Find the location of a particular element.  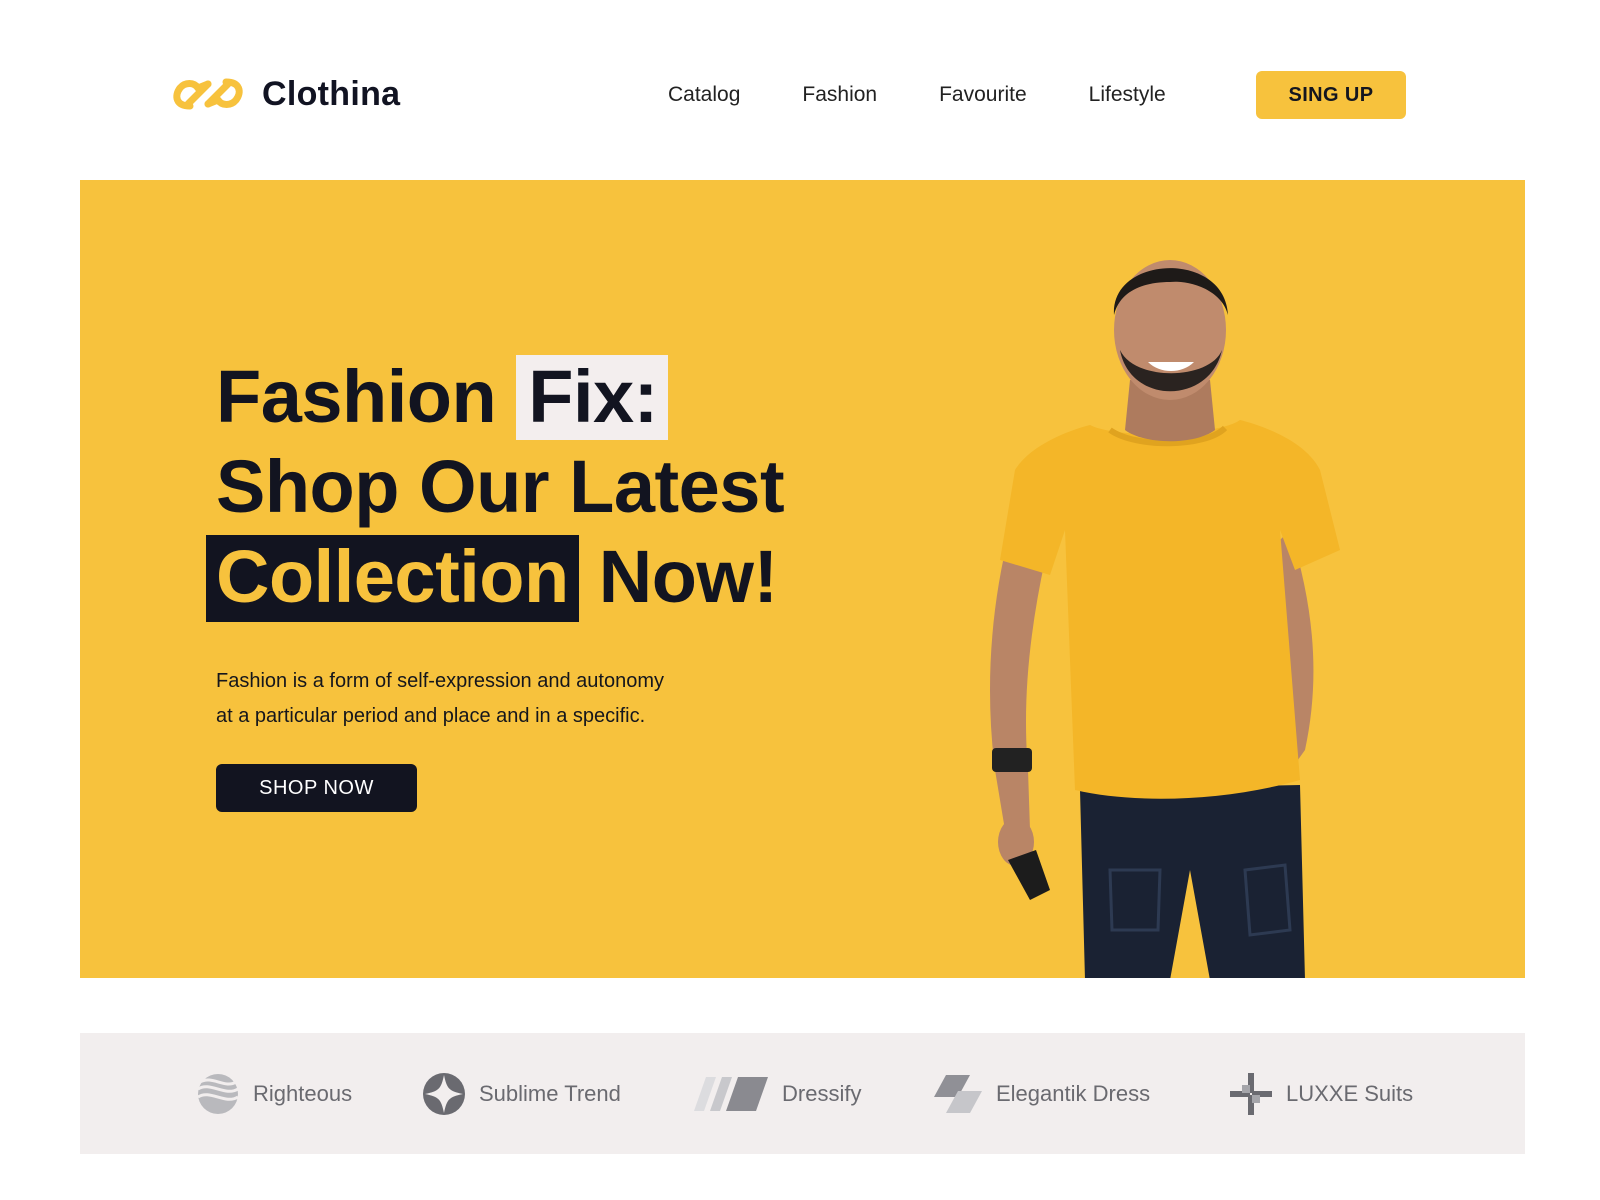

brand-elegantik-dress: Elegantik Dress is located at coordinates (1041, 1094).